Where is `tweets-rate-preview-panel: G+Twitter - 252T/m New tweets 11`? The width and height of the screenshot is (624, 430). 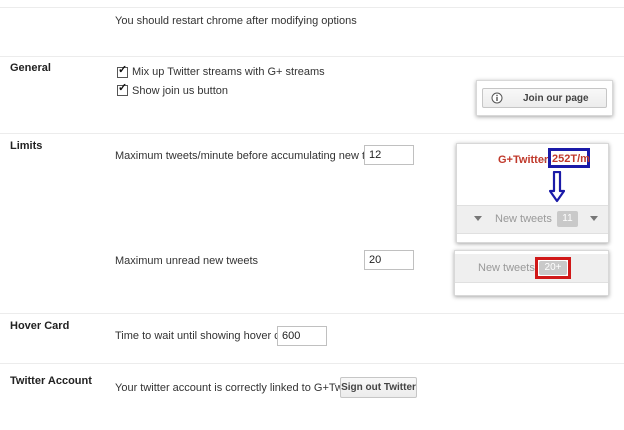 tweets-rate-preview-panel: G+Twitter - 252T/m New tweets 11 is located at coordinates (532, 193).